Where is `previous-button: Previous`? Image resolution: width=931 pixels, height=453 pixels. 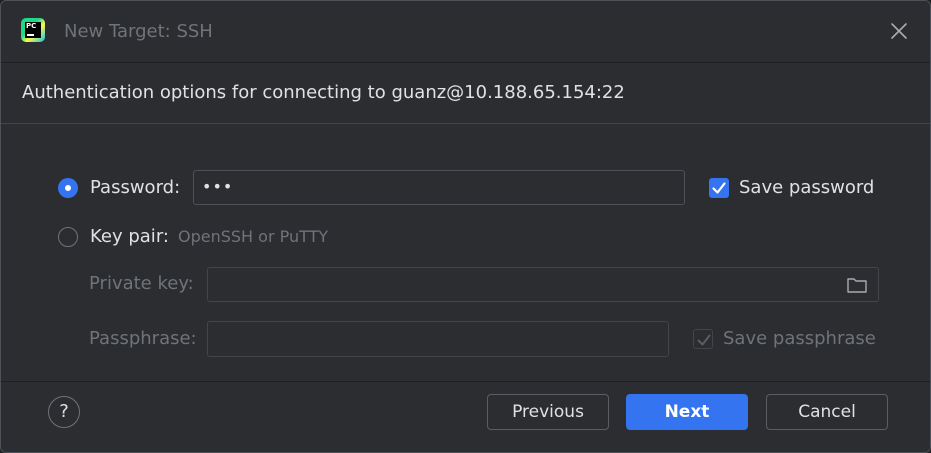
previous-button: Previous is located at coordinates (548, 412).